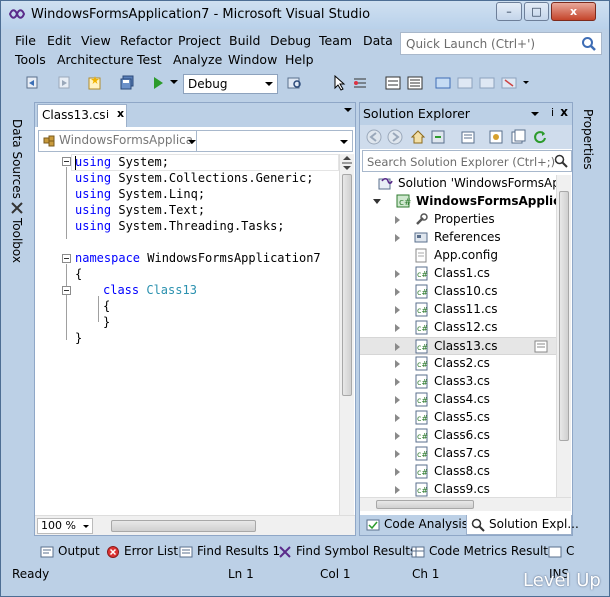  I want to click on tree-item-class9: c# Class9.cs, so click(458, 489).